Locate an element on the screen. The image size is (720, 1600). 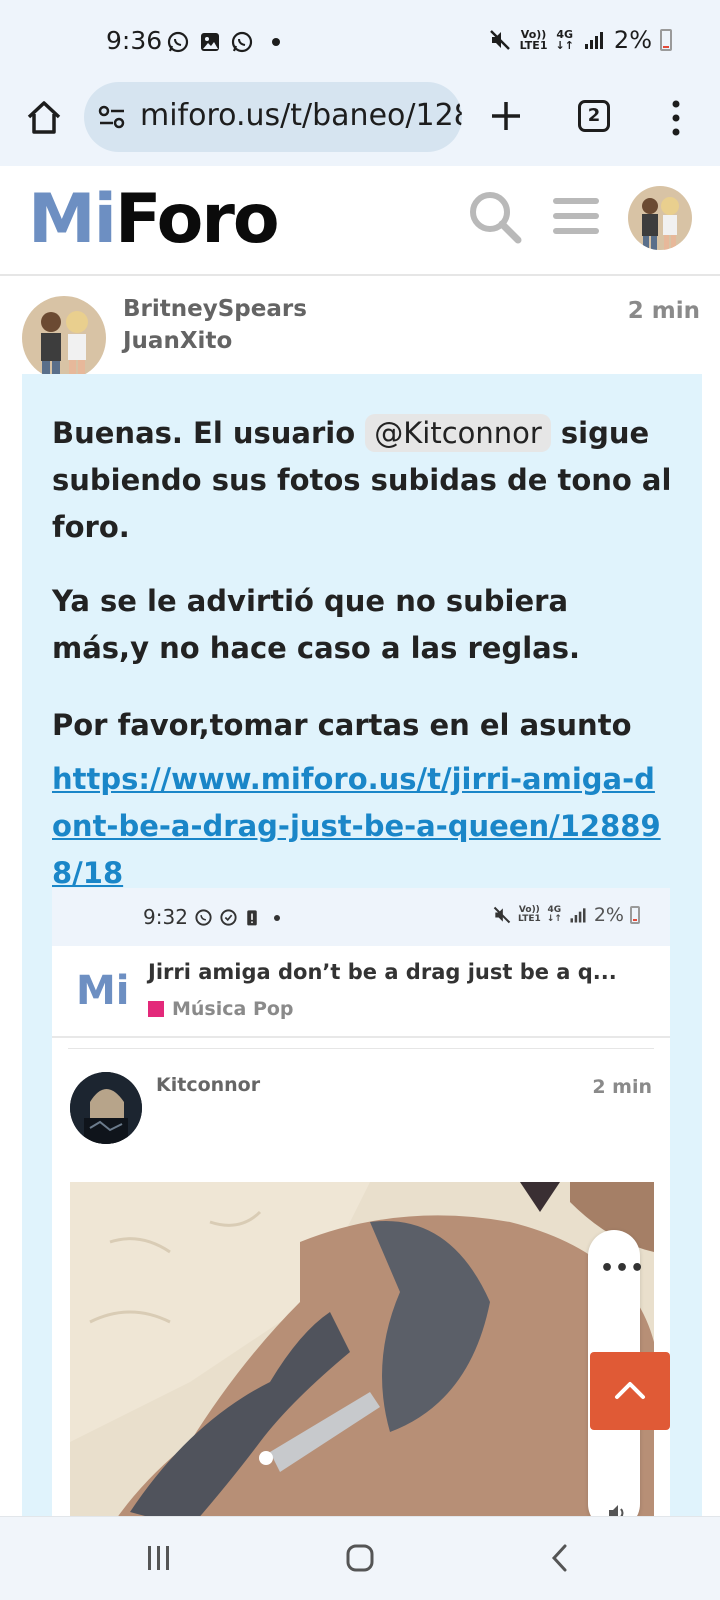
logo-foro: Foro is located at coordinates (197, 219).